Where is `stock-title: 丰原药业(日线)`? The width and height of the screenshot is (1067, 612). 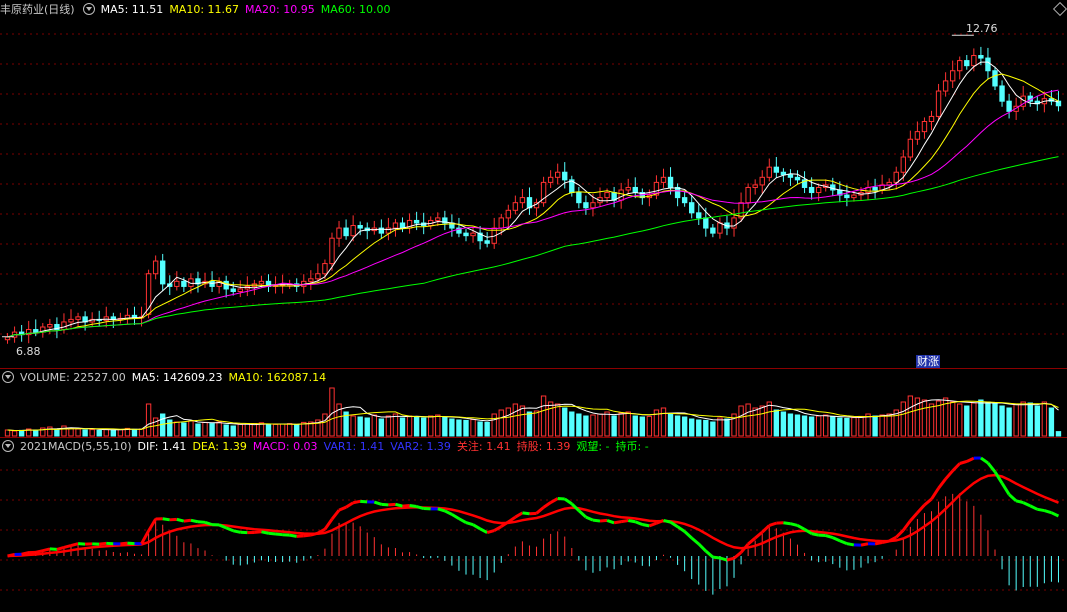 stock-title: 丰原药业(日线) is located at coordinates (37, 9).